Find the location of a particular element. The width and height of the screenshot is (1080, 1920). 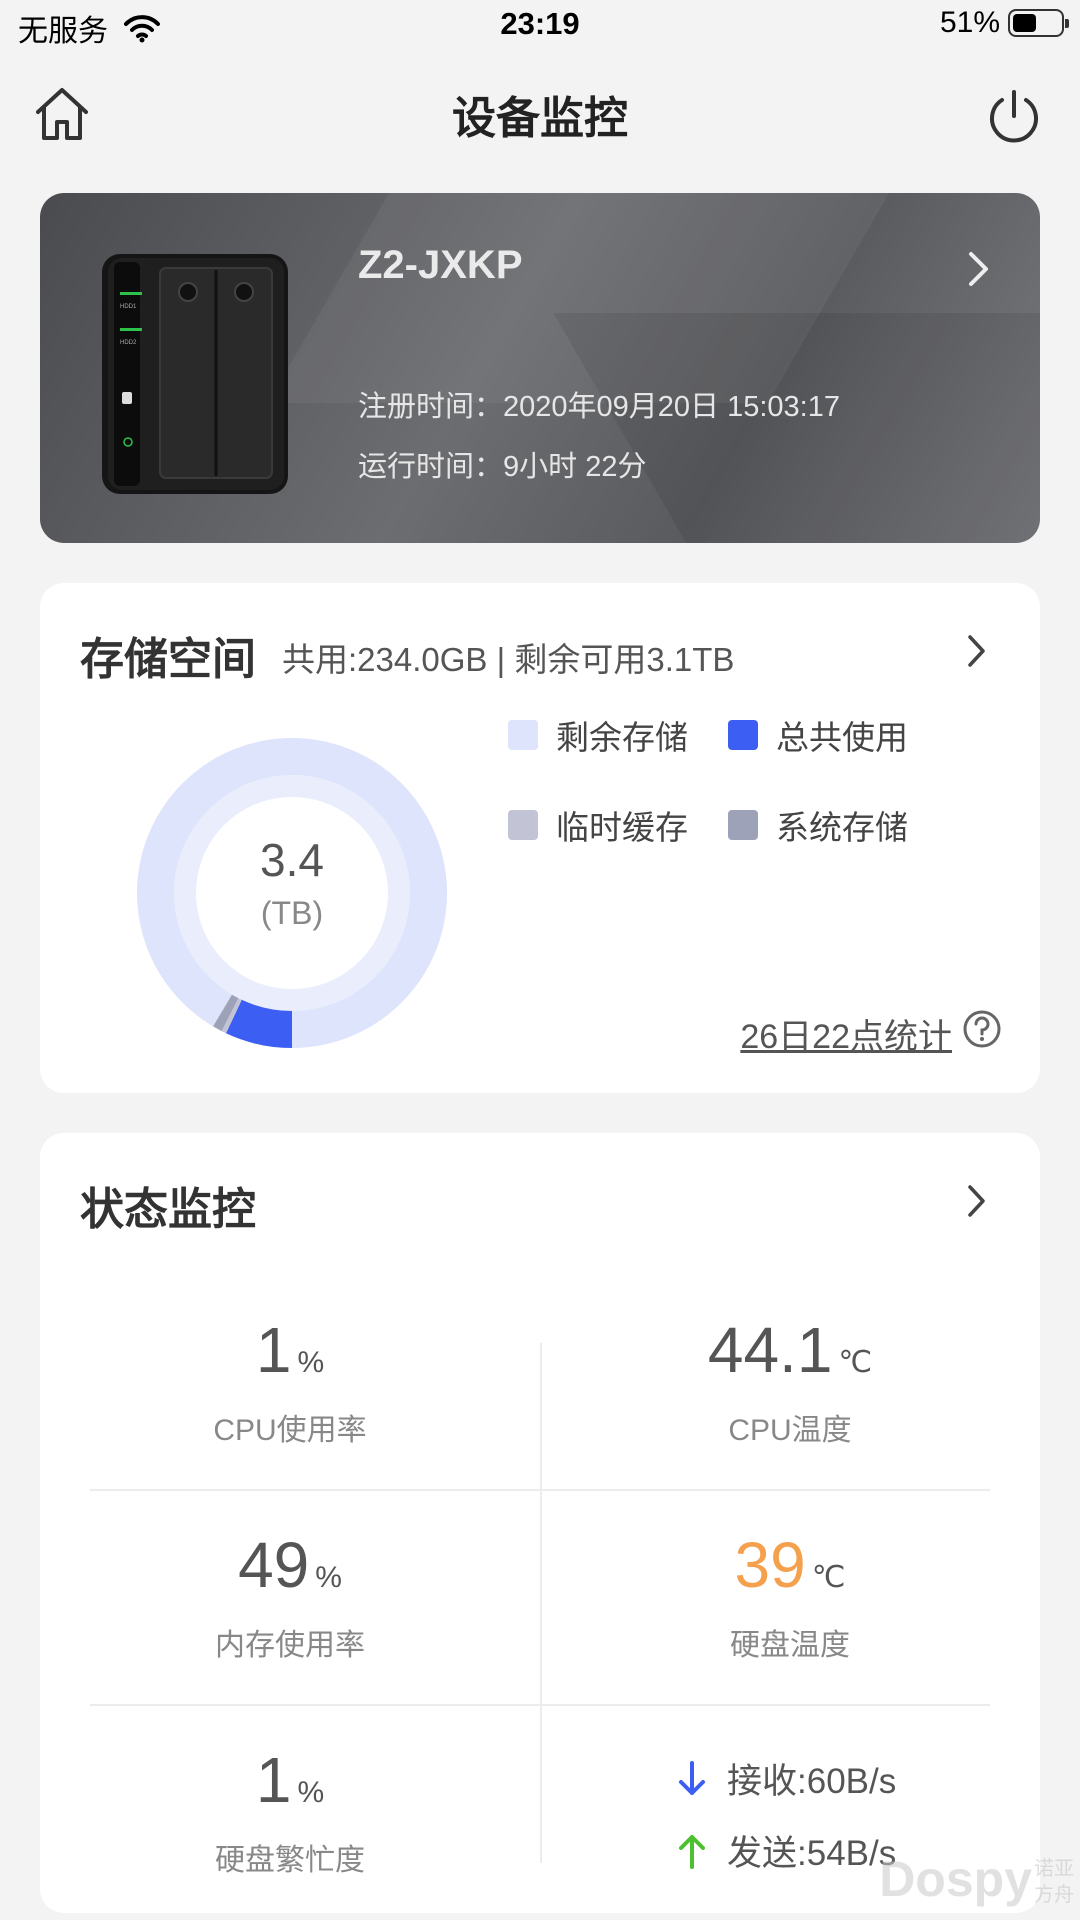

watermark: Dospy is located at coordinates (955, 1879).